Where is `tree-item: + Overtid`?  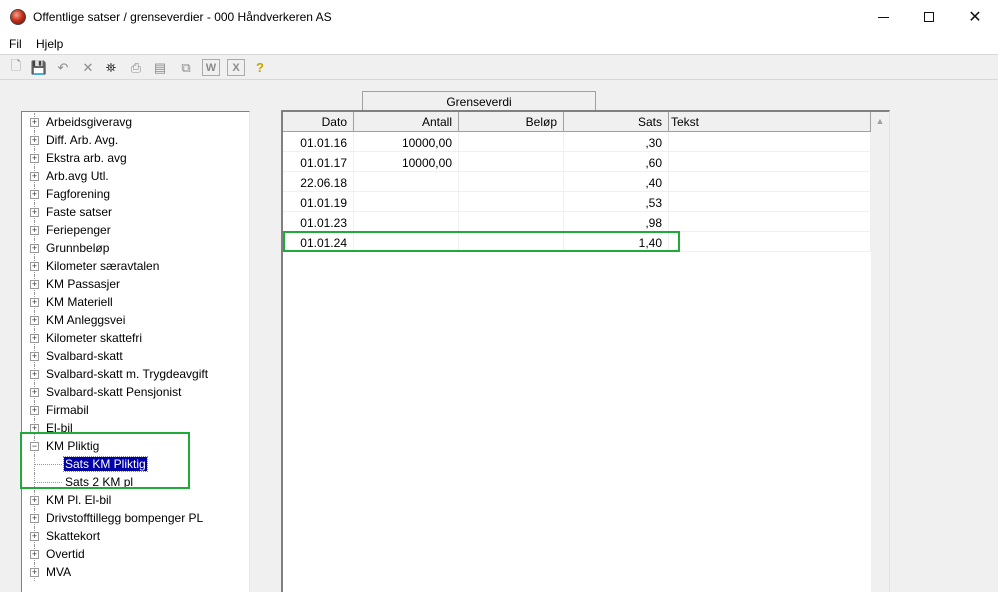
tree-item: + Overtid is located at coordinates (136, 554).